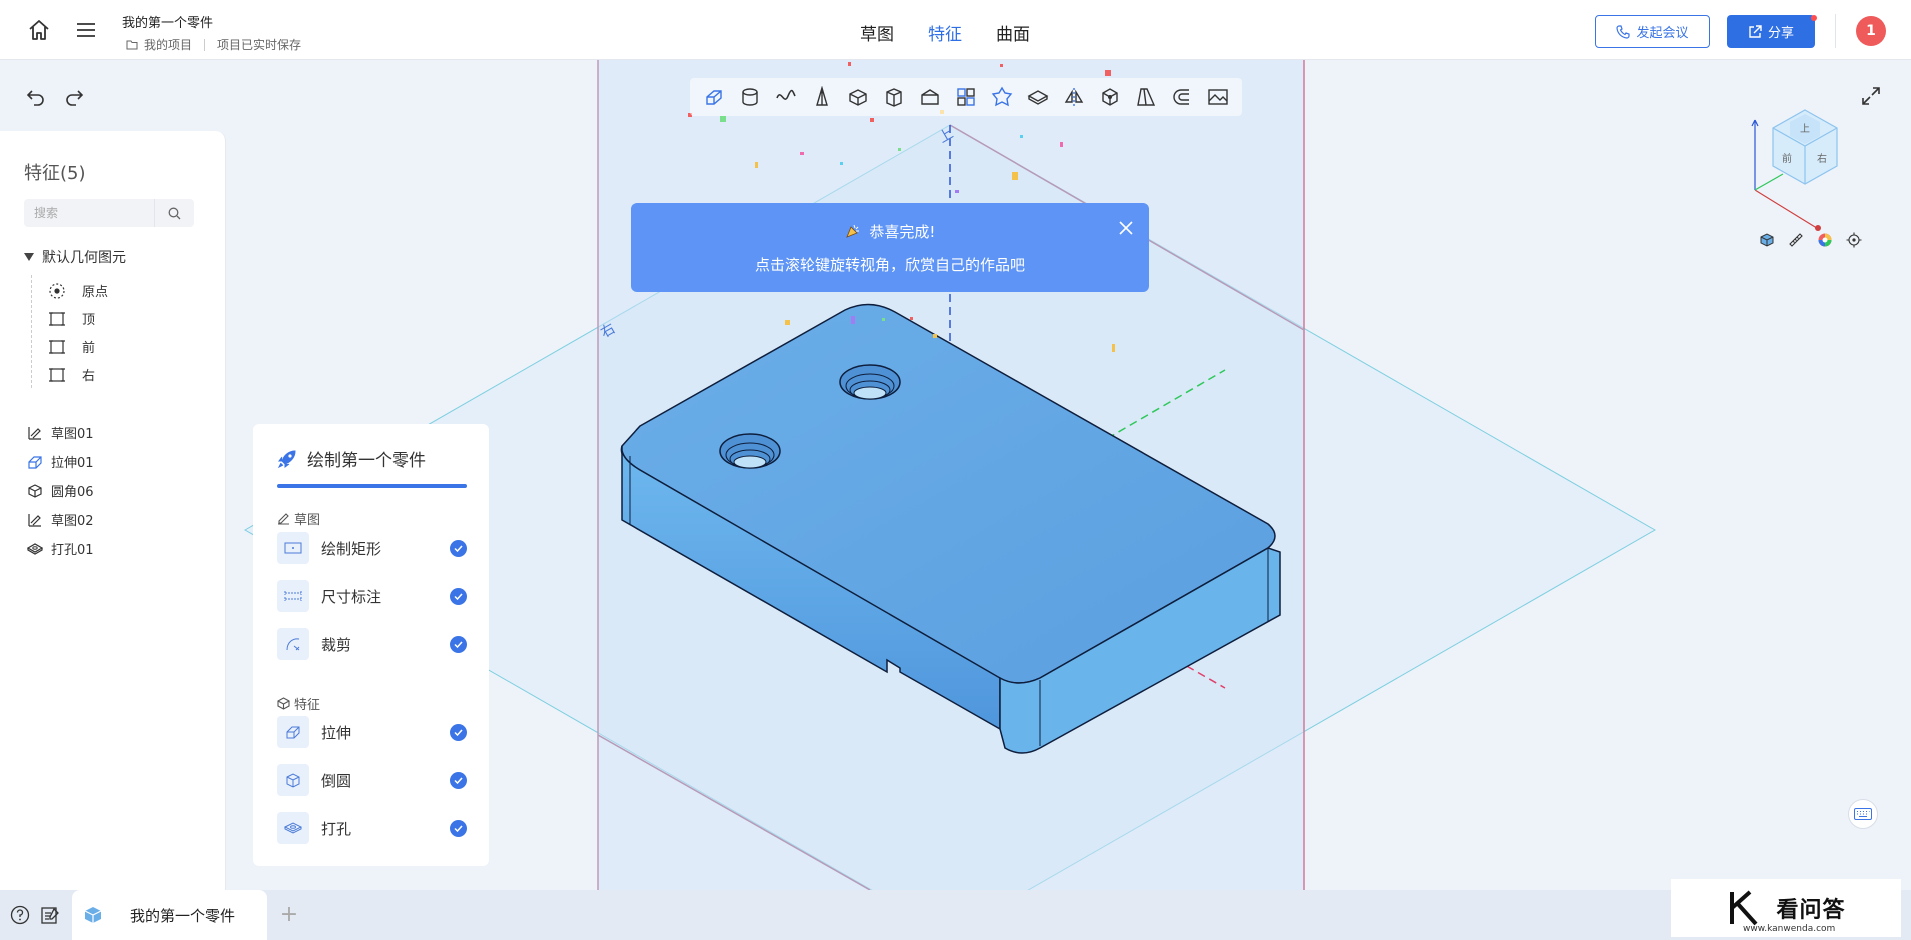  Describe the element at coordinates (89, 213) in the screenshot. I see `search-input` at that location.